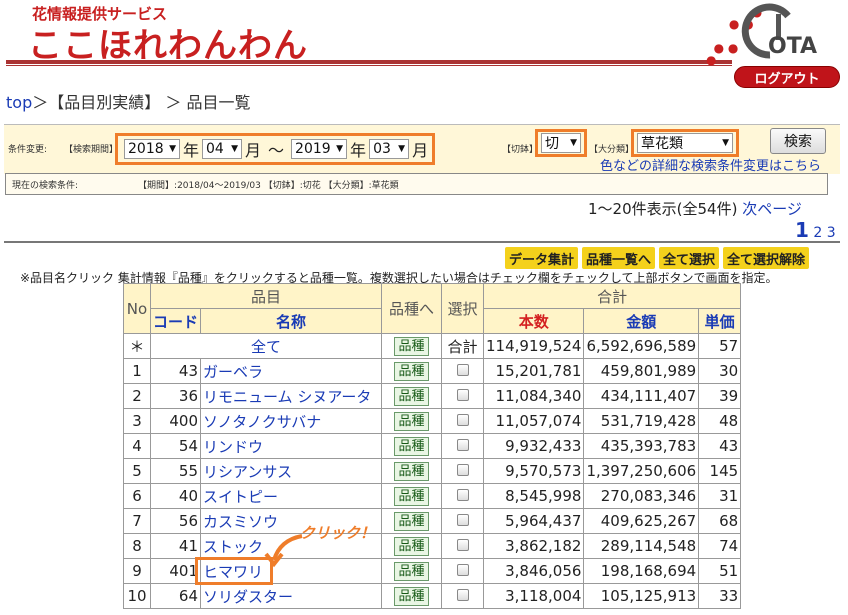  What do you see at coordinates (319, 149) in the screenshot?
I see `to-year-select: 2019 ▼` at bounding box center [319, 149].